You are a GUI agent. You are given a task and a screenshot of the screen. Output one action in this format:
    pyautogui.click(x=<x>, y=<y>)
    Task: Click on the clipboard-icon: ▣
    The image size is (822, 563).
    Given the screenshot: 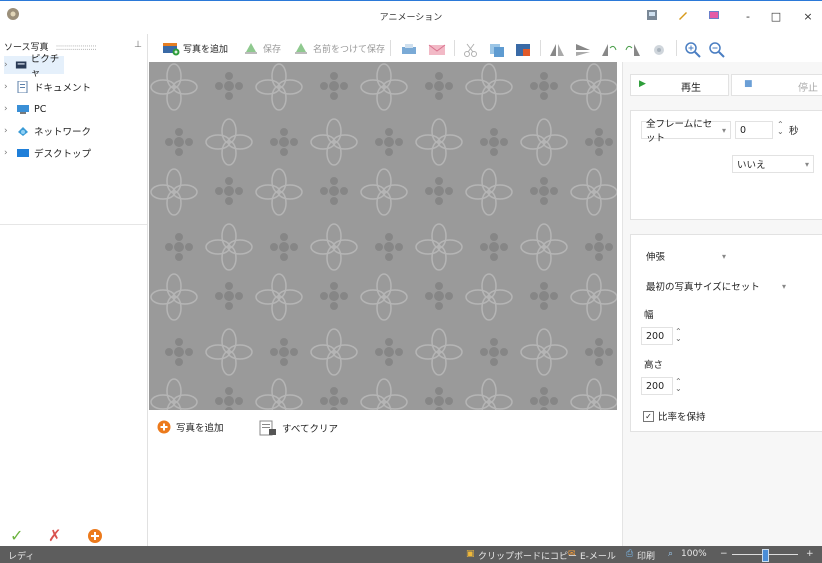 What is the action you would take?
    pyautogui.click(x=470, y=554)
    